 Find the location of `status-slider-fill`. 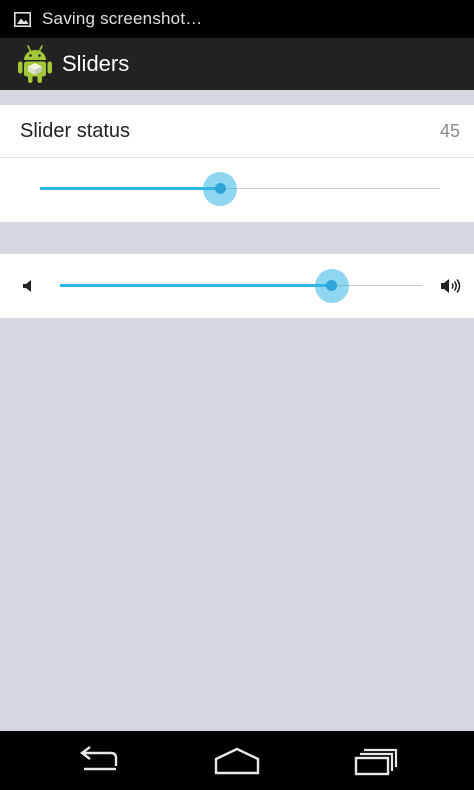

status-slider-fill is located at coordinates (130, 188).